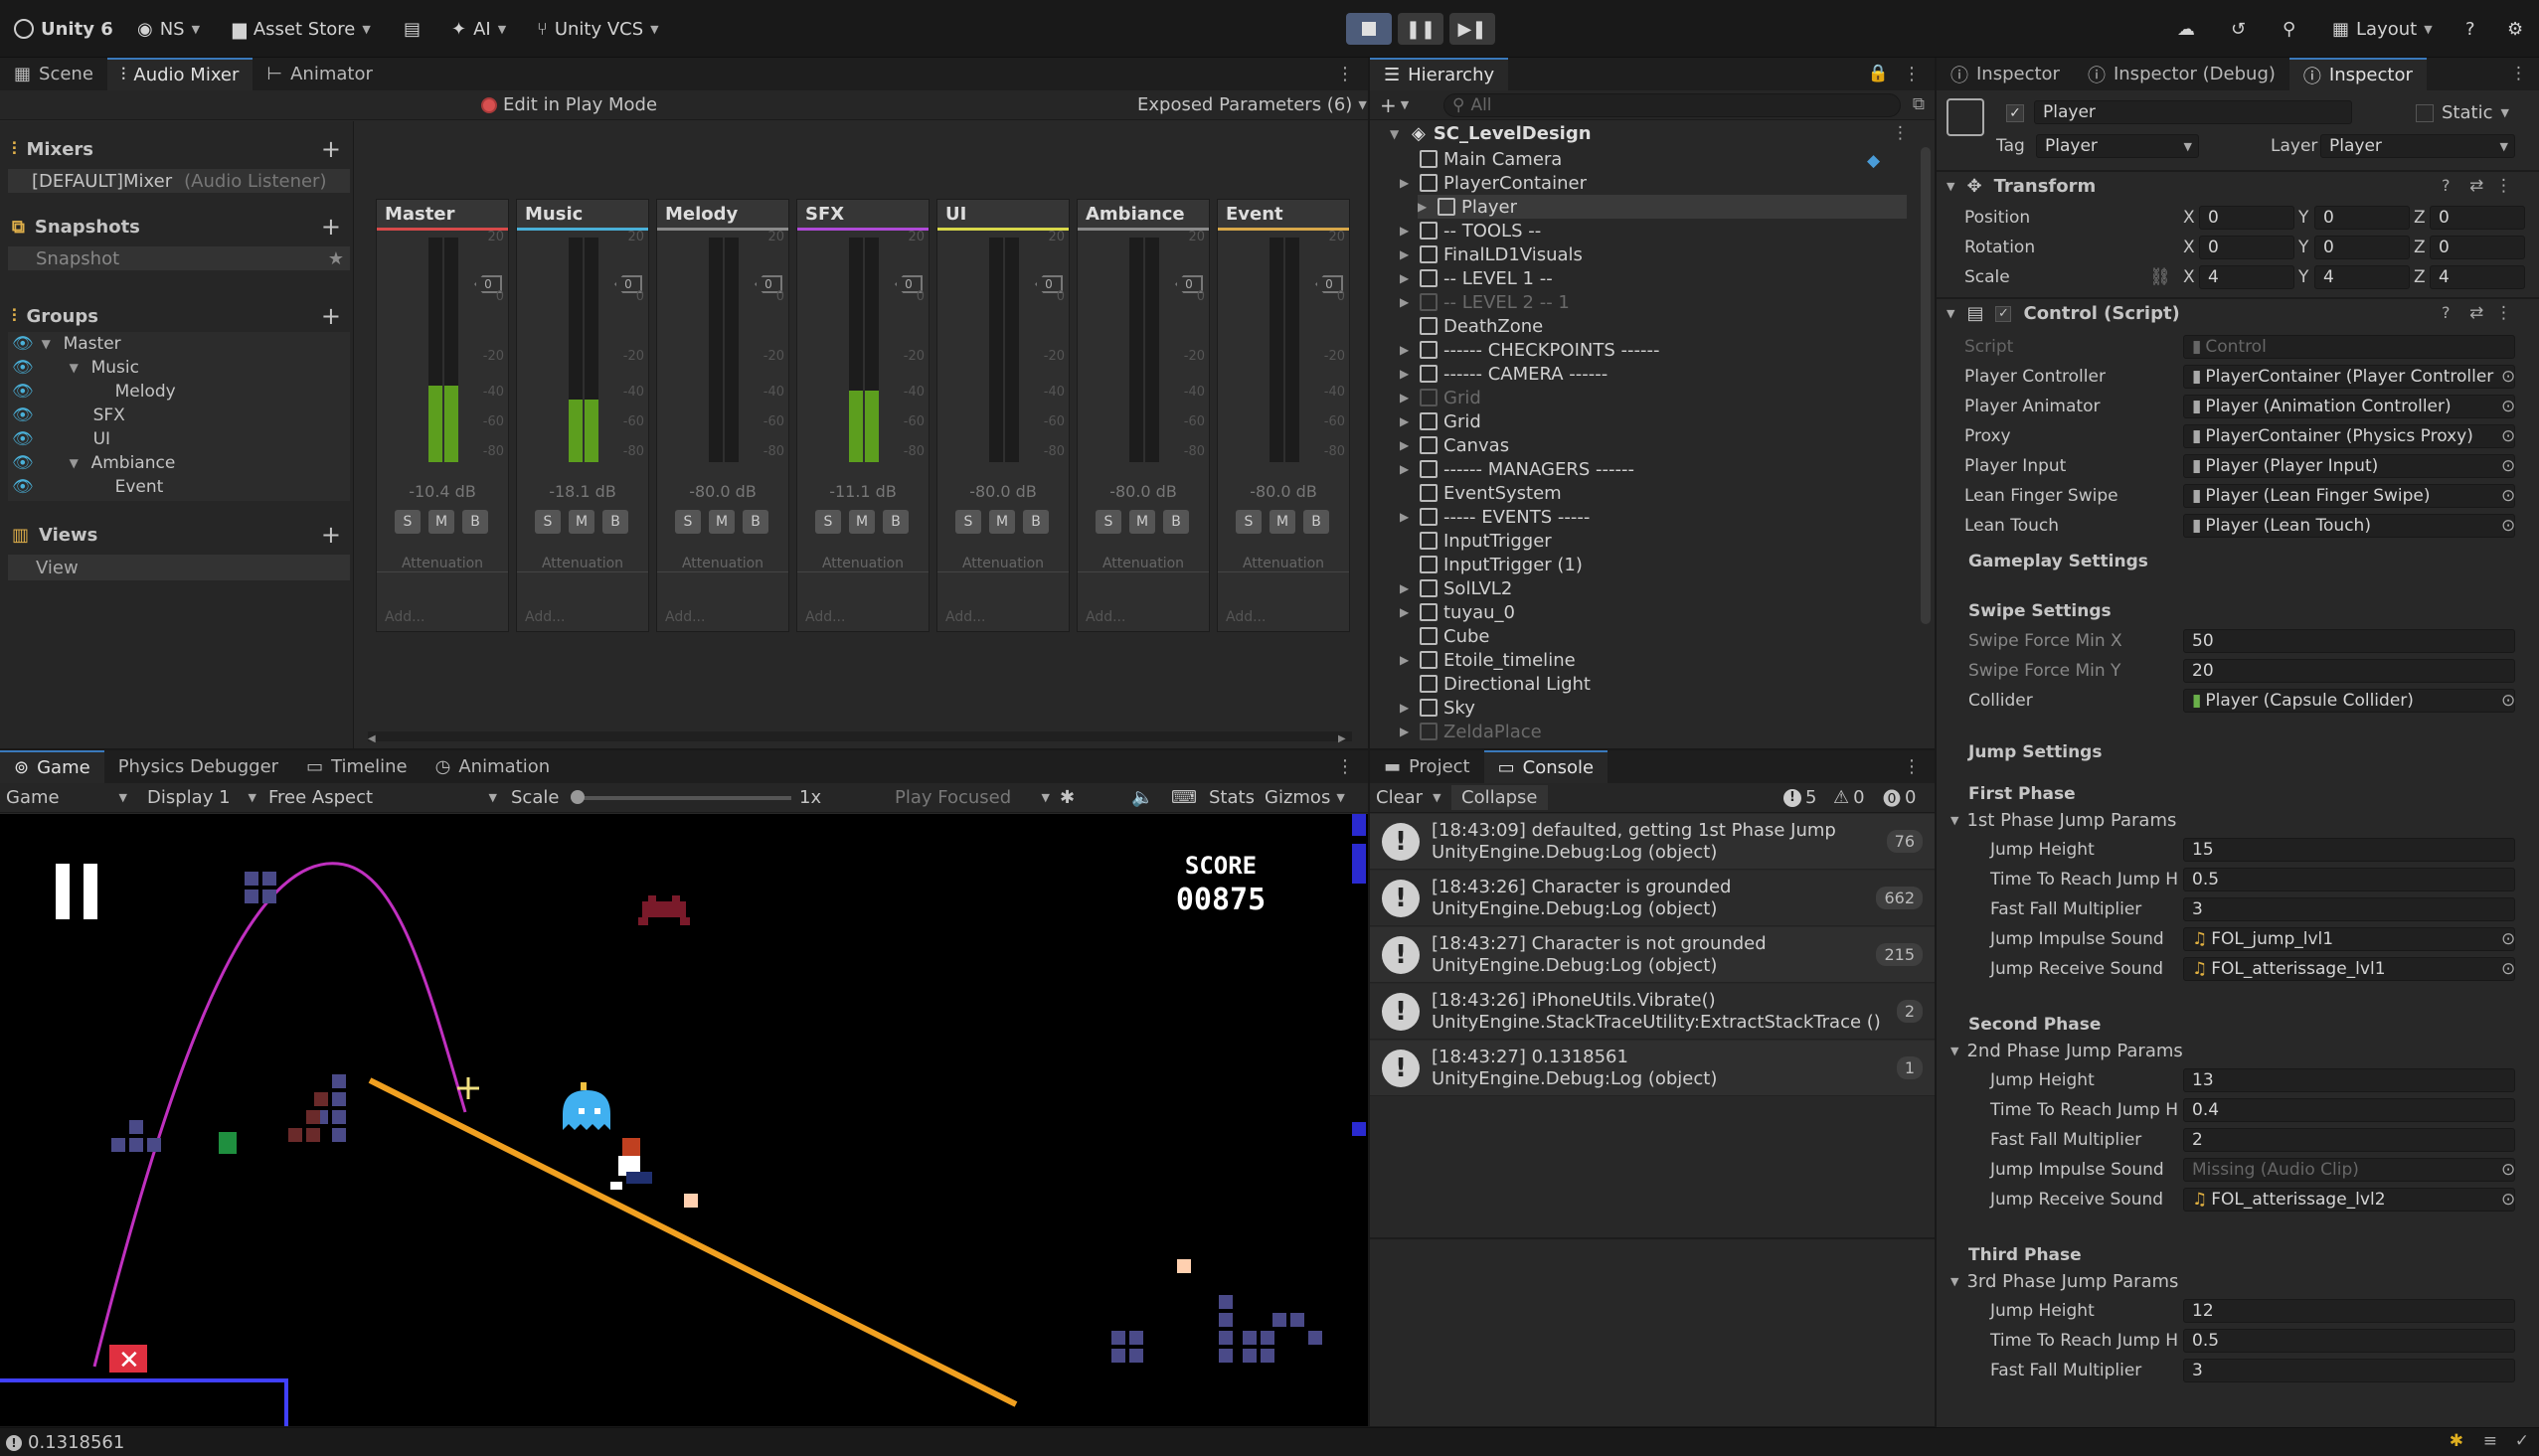  I want to click on group-melody: 👁 Melody, so click(94, 392).